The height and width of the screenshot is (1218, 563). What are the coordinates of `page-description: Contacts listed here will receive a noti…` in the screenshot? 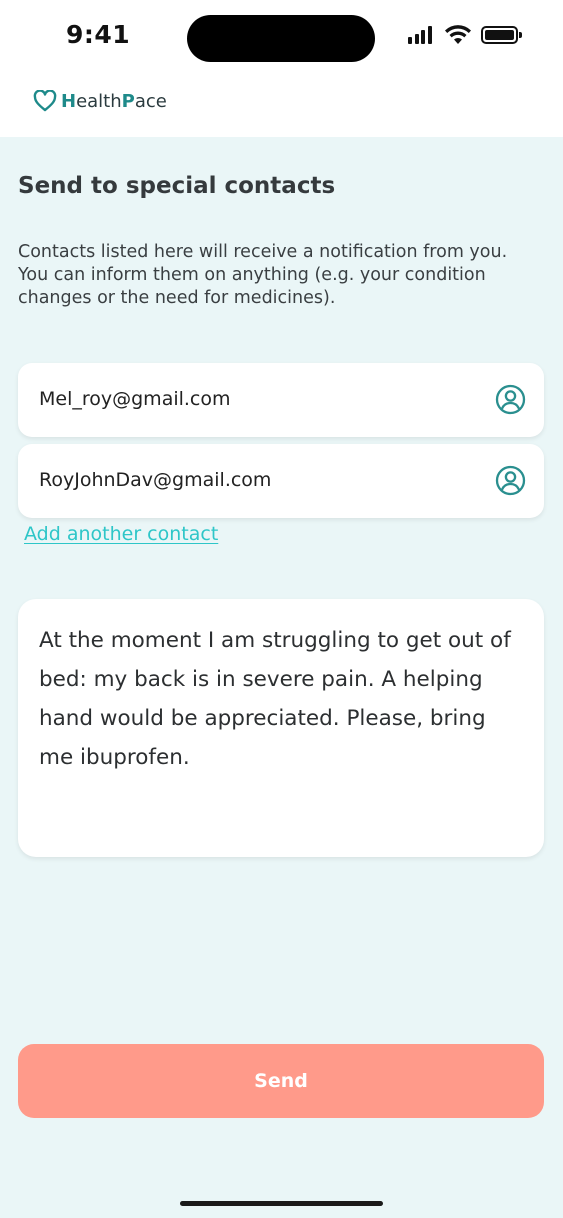 It's located at (278, 275).